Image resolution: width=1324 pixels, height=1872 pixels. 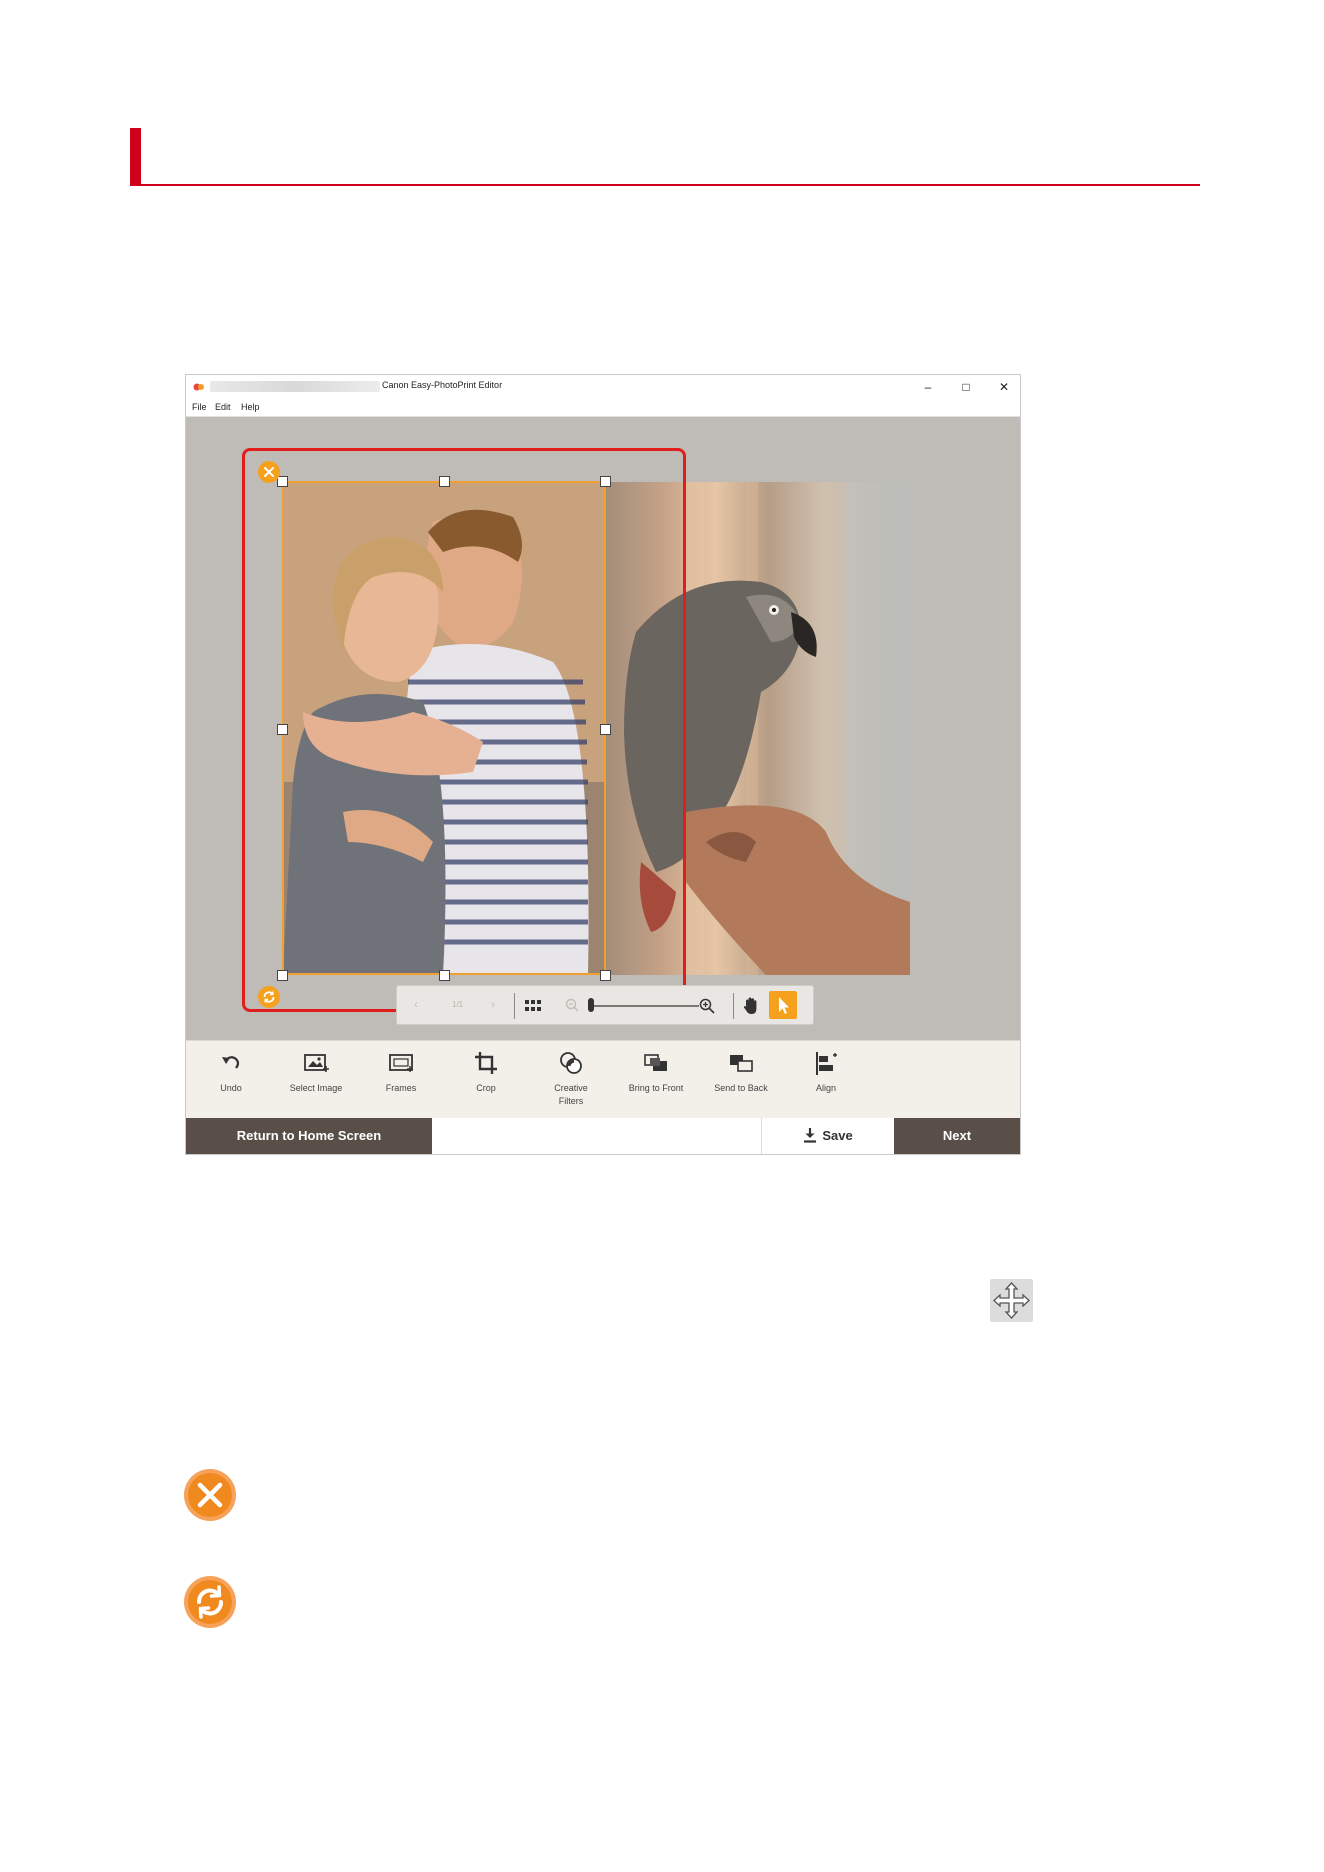 I want to click on bring-to-front-tool: Bring to Front, so click(x=656, y=1072).